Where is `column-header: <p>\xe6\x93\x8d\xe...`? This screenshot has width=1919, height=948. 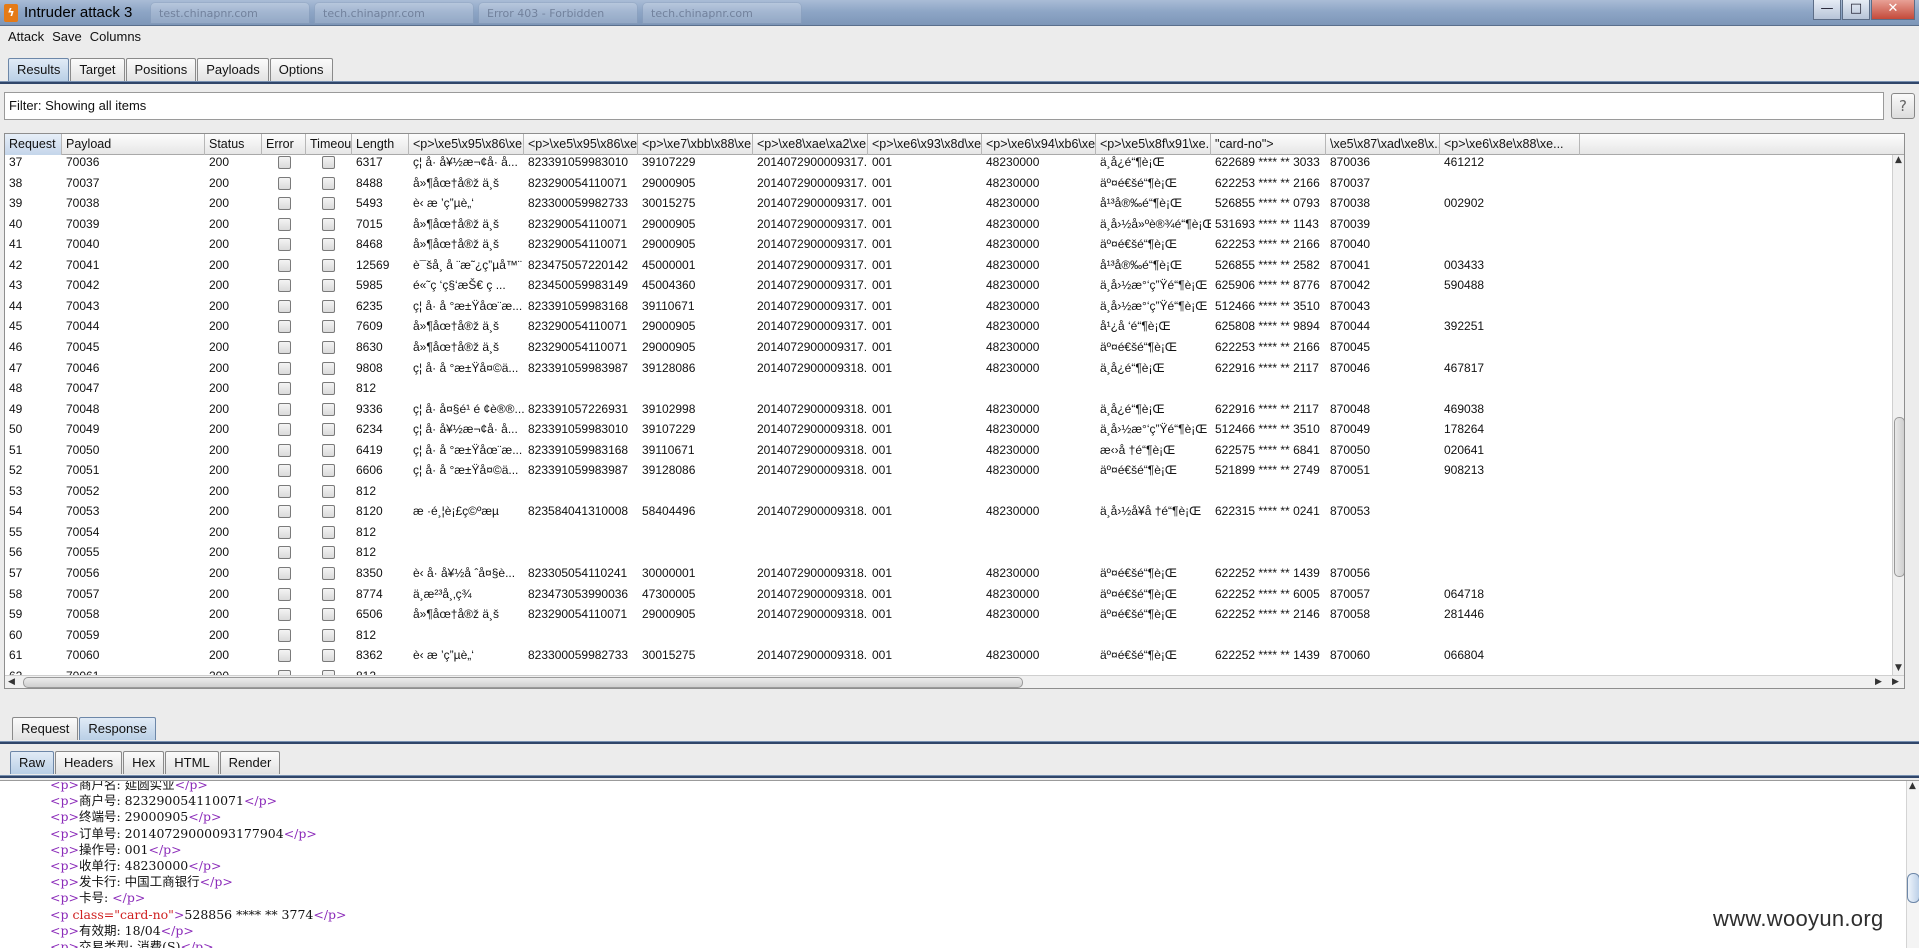
column-header: <p>\xe6\x93\x8d\xe... is located at coordinates (925, 144).